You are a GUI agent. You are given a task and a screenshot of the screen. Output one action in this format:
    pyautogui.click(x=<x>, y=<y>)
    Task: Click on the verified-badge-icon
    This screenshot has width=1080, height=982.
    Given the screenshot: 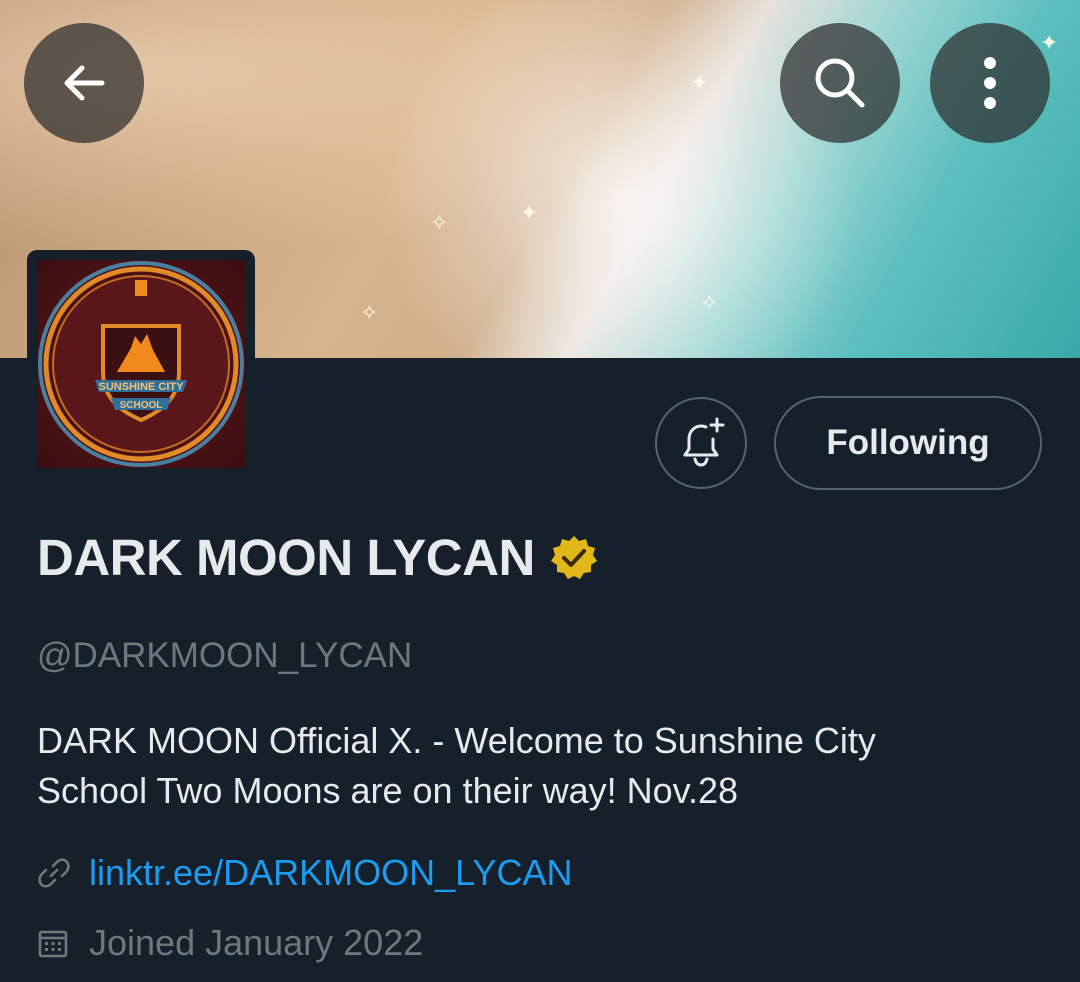 What is the action you would take?
    pyautogui.click(x=573, y=557)
    